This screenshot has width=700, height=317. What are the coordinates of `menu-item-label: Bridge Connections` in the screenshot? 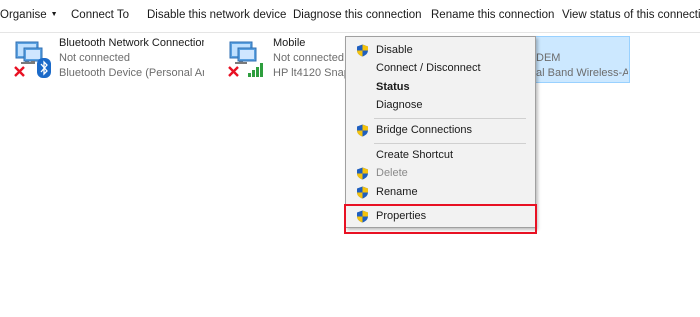 It's located at (424, 130).